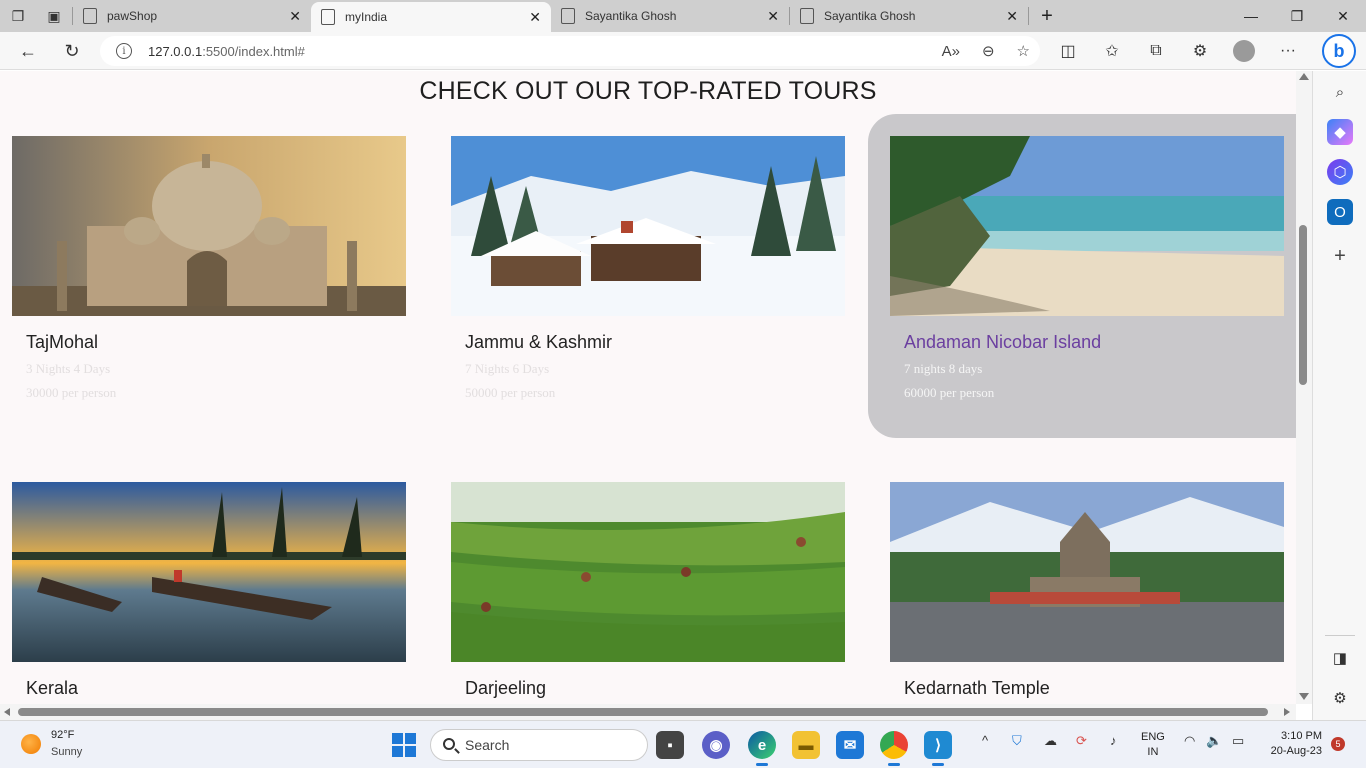 The image size is (1366, 768). What do you see at coordinates (1214, 741) in the screenshot?
I see `volume-icon: 🔈` at bounding box center [1214, 741].